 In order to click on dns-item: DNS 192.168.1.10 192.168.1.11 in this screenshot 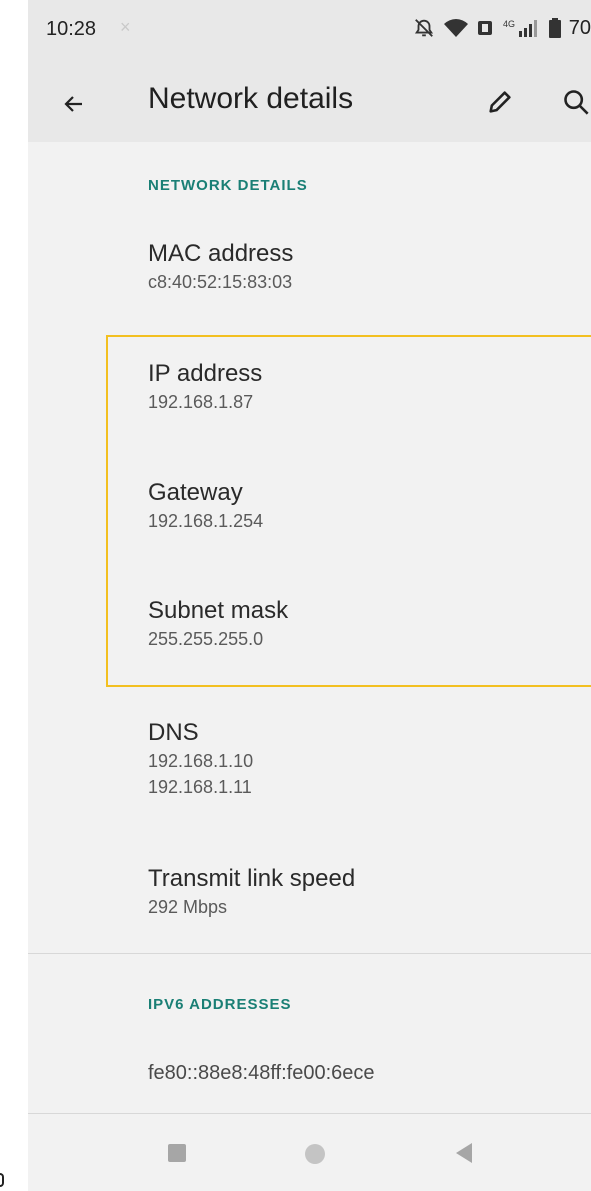, I will do `click(200, 759)`.